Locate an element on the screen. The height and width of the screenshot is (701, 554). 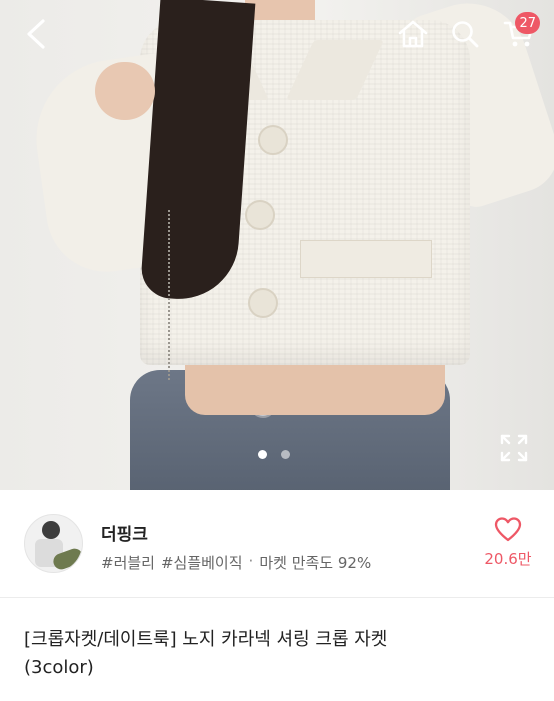
seller-avatar is located at coordinates (53, 543).